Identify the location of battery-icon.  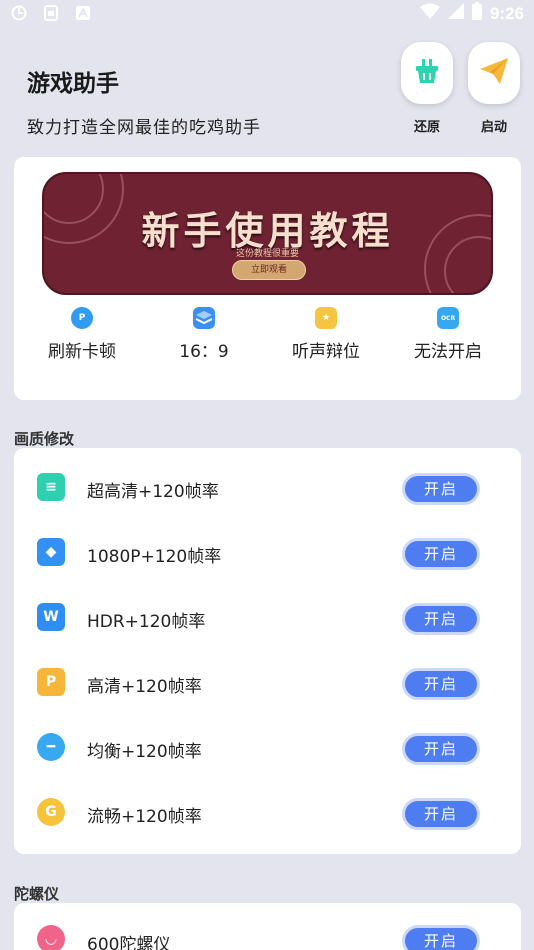
(476, 13).